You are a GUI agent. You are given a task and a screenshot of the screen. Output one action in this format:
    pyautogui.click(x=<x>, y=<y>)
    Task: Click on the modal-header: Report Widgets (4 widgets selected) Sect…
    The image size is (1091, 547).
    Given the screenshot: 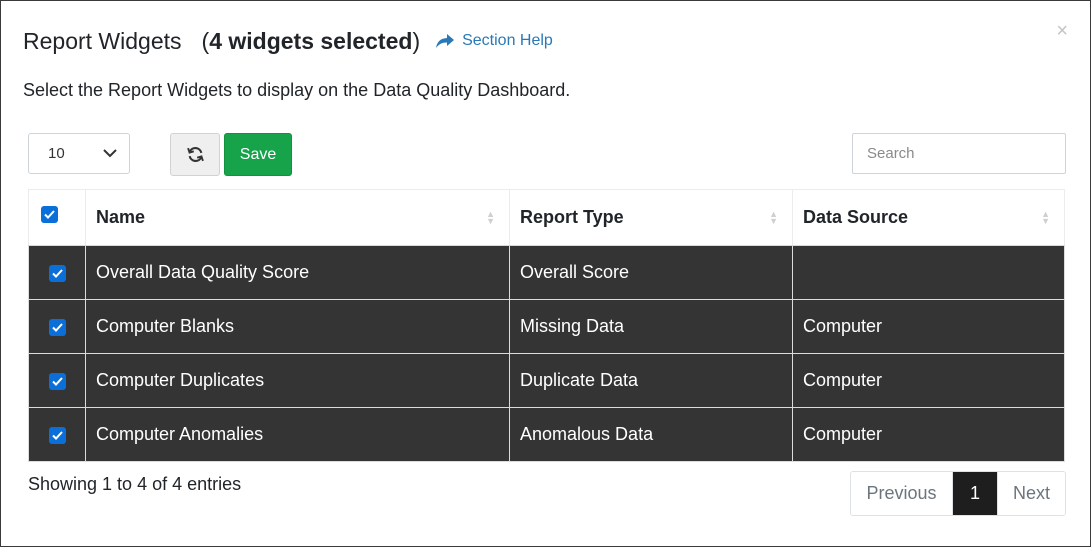 What is the action you would take?
    pyautogui.click(x=288, y=41)
    